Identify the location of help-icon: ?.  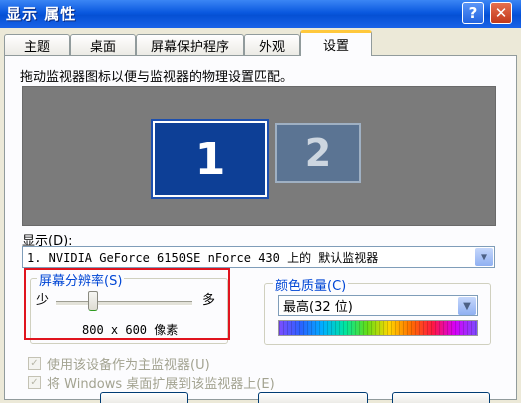
(473, 13).